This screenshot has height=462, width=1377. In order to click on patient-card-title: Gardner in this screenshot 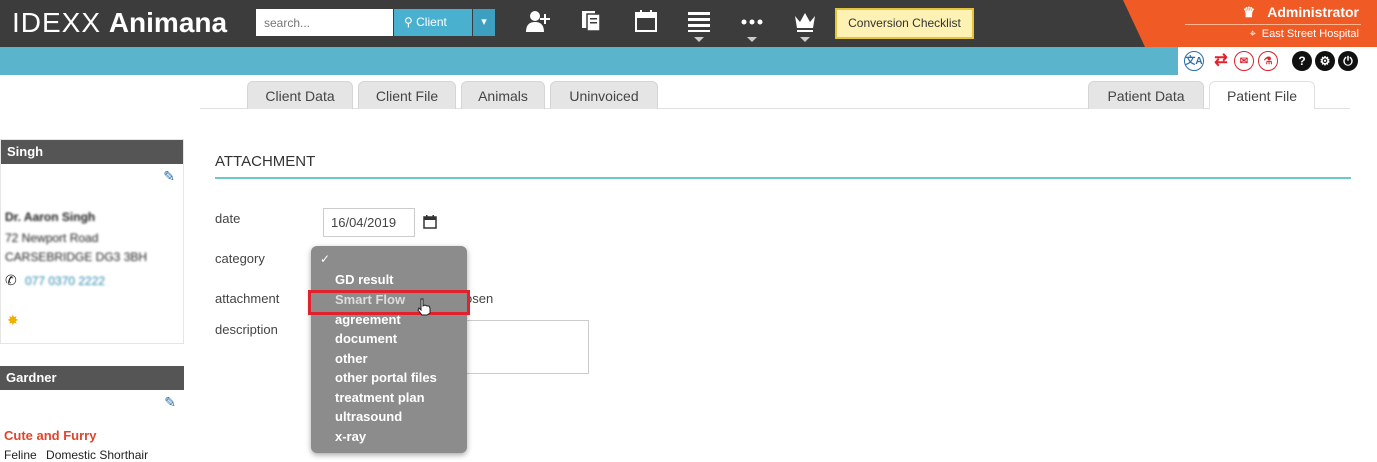, I will do `click(92, 378)`.